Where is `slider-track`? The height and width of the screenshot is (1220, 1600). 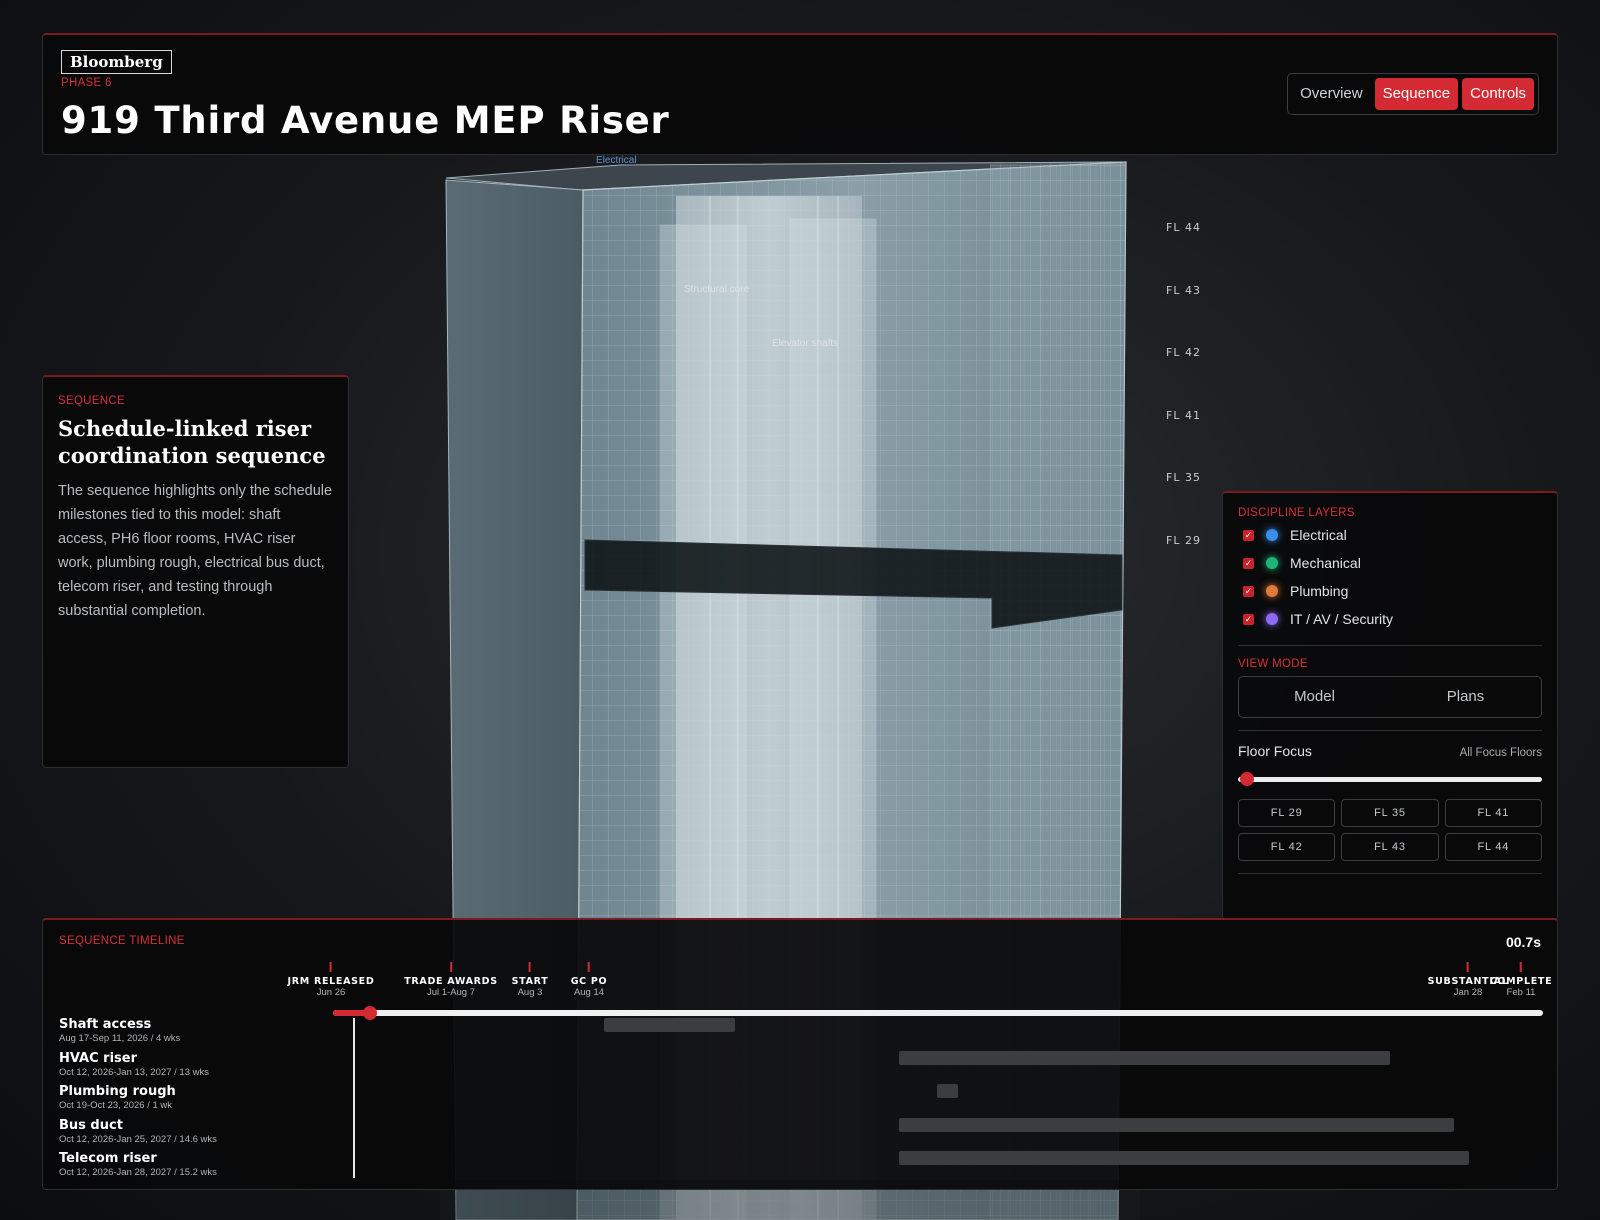 slider-track is located at coordinates (1390, 779).